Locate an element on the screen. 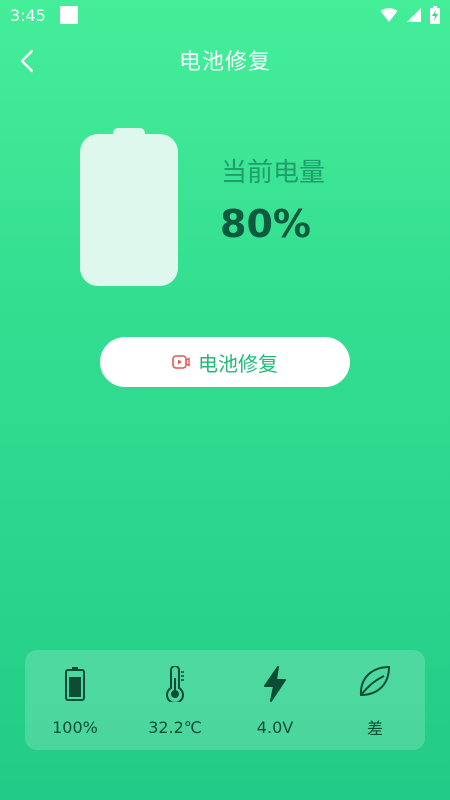 The image size is (450, 800). info-item-level: 100% is located at coordinates (75, 700).